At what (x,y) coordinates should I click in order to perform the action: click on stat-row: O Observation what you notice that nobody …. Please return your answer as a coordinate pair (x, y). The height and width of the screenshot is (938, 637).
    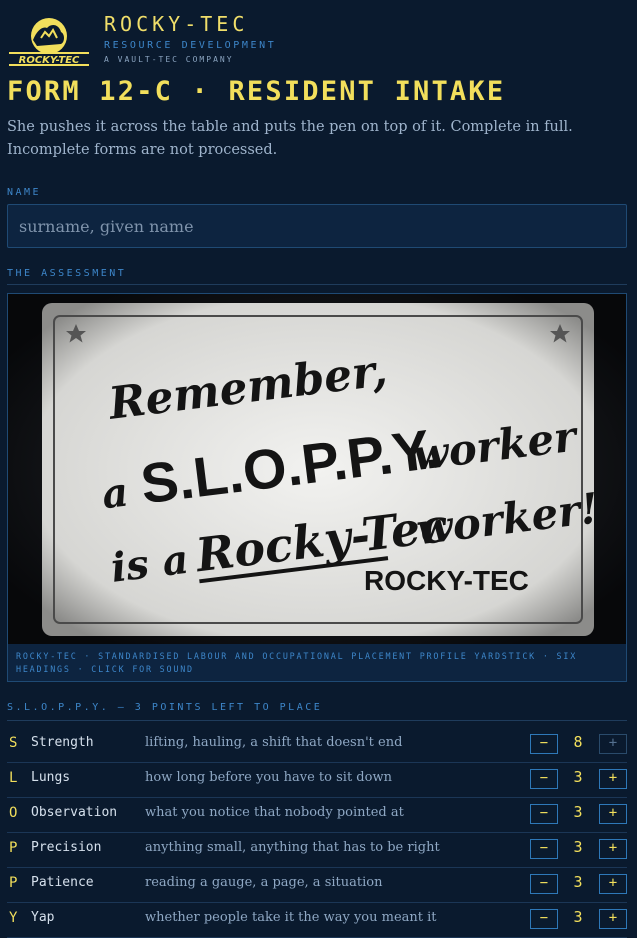
    Looking at the image, I should click on (317, 815).